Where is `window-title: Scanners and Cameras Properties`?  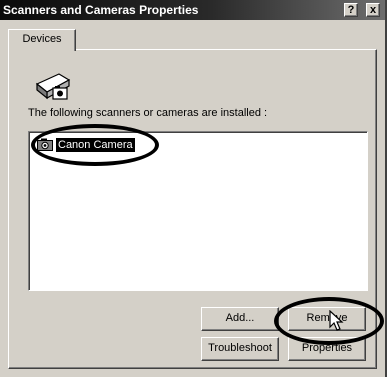 window-title: Scanners and Cameras Properties is located at coordinates (101, 10).